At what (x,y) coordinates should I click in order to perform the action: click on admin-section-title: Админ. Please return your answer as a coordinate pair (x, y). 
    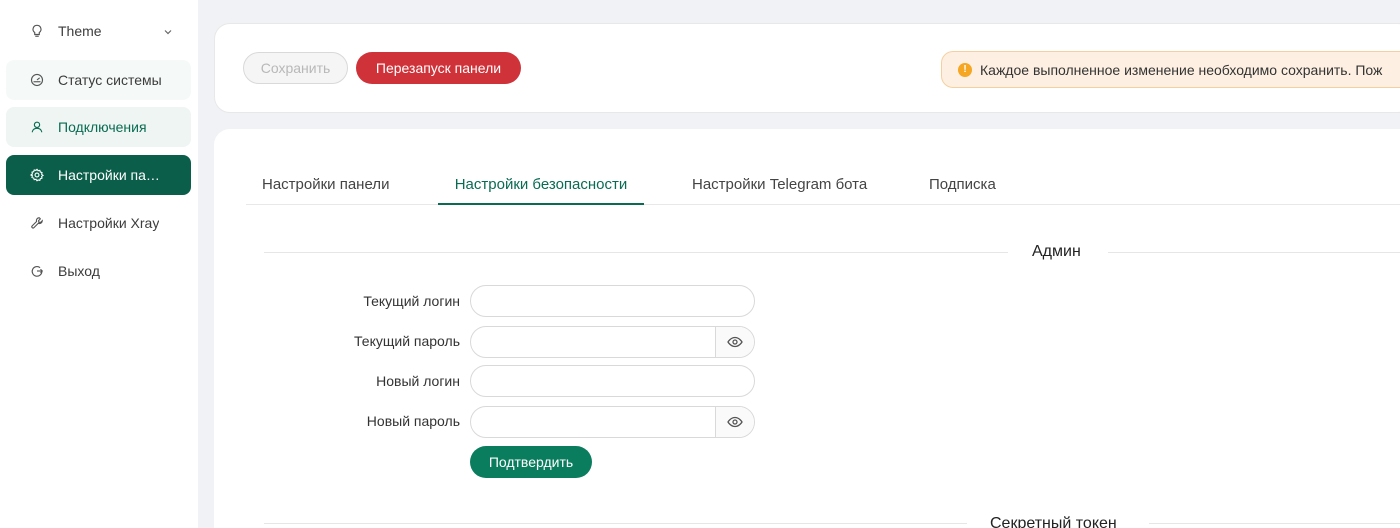
    Looking at the image, I should click on (1056, 251).